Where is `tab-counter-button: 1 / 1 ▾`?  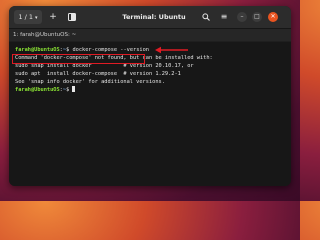 tab-counter-button: 1 / 1 ▾ is located at coordinates (28, 17).